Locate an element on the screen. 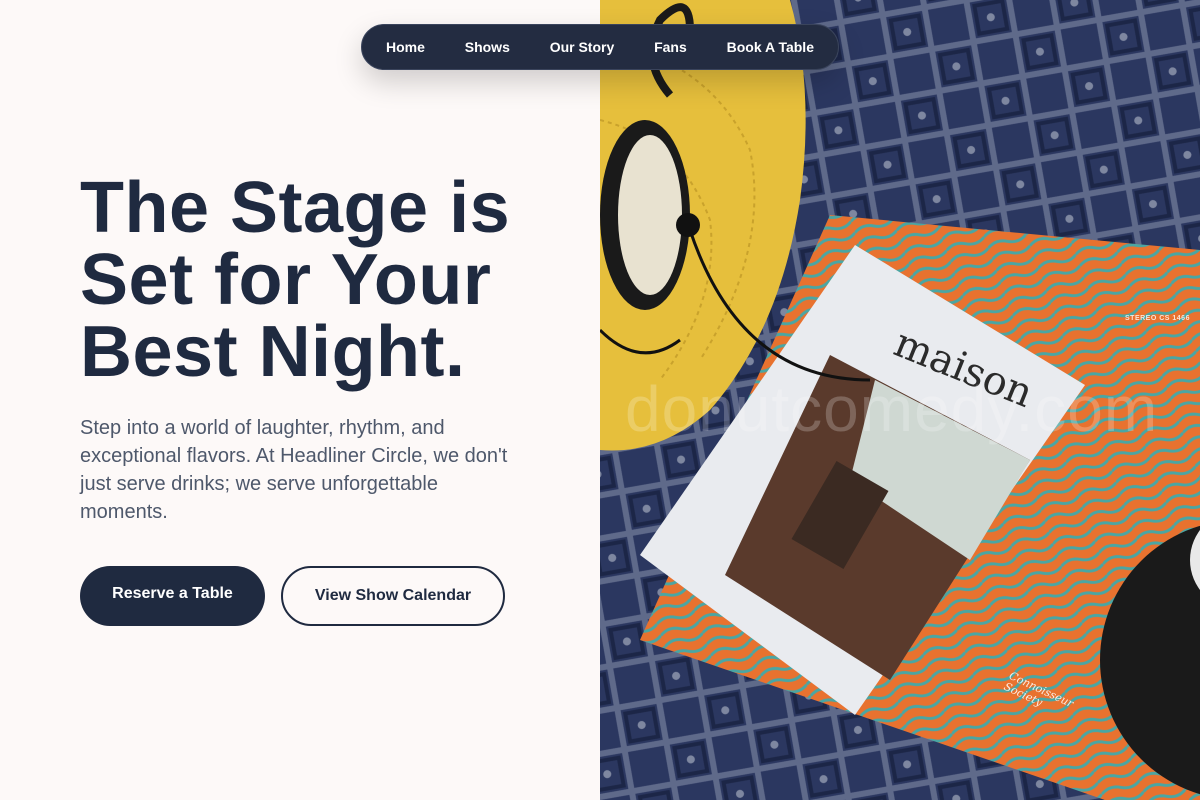  record-label-text: STEREO CS 1466 is located at coordinates (1157, 318).